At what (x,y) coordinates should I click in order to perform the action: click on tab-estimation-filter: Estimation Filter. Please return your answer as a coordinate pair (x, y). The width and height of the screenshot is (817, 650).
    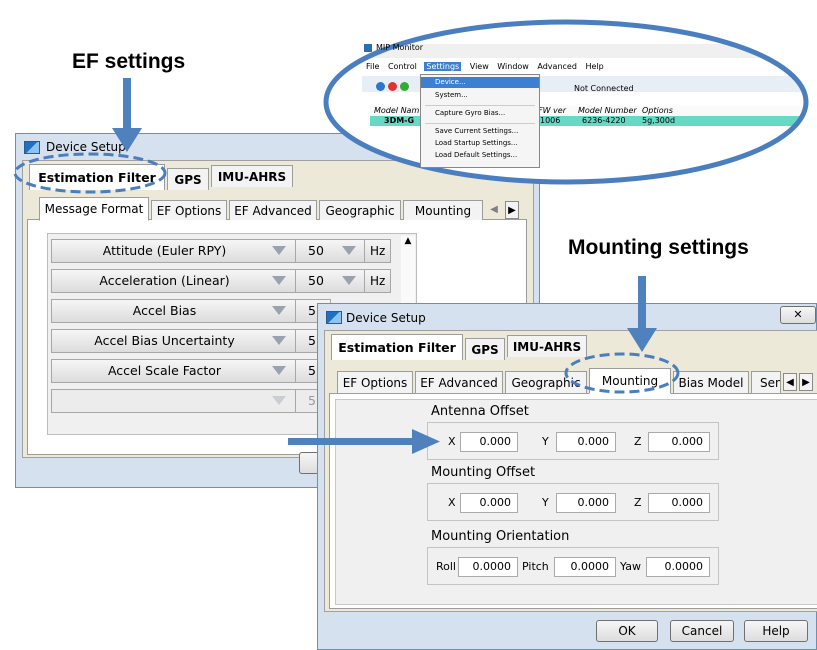
    Looking at the image, I should click on (397, 347).